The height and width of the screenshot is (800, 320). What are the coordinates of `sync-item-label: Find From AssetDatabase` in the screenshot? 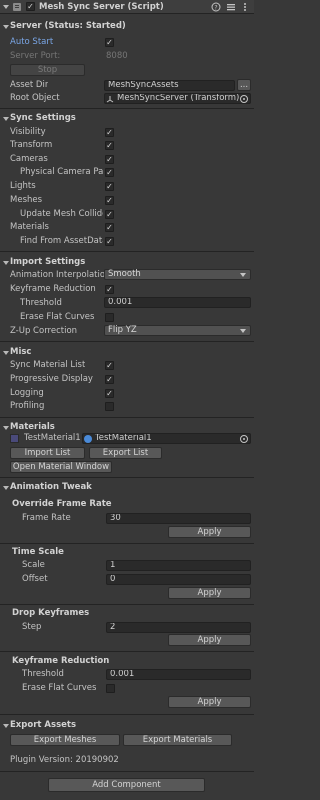 It's located at (61, 241).